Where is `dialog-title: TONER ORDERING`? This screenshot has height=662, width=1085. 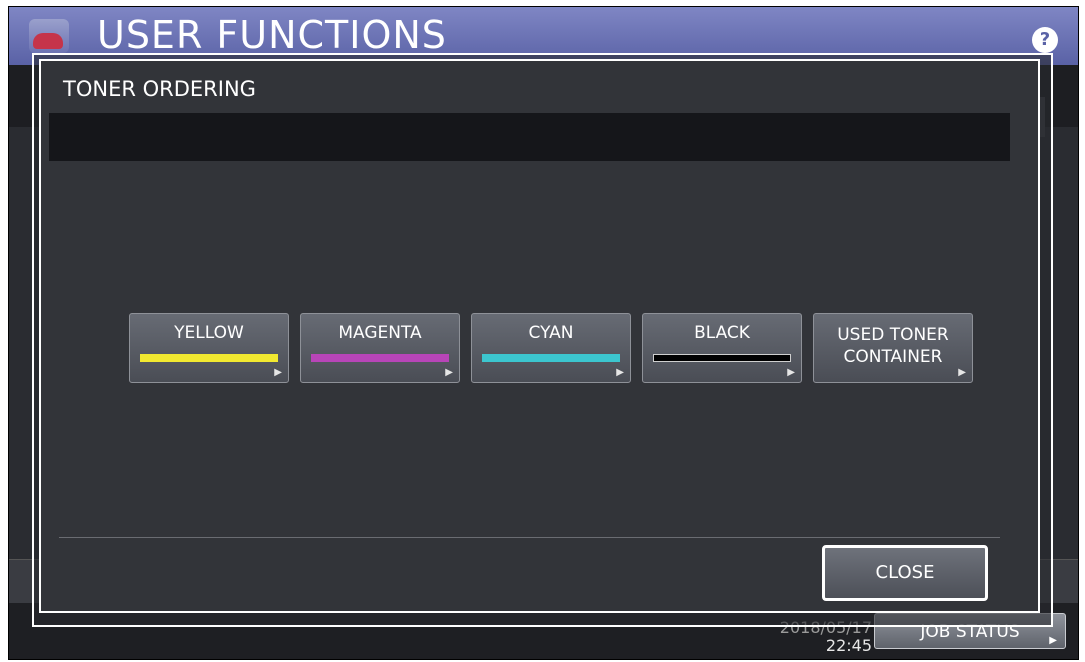 dialog-title: TONER ORDERING is located at coordinates (159, 89).